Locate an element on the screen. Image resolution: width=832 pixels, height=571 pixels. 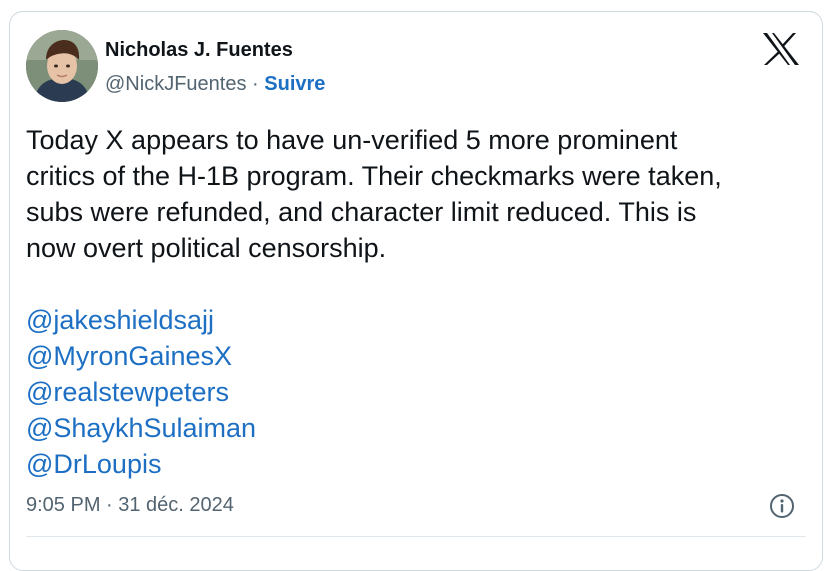
avatar-image is located at coordinates (62, 66).